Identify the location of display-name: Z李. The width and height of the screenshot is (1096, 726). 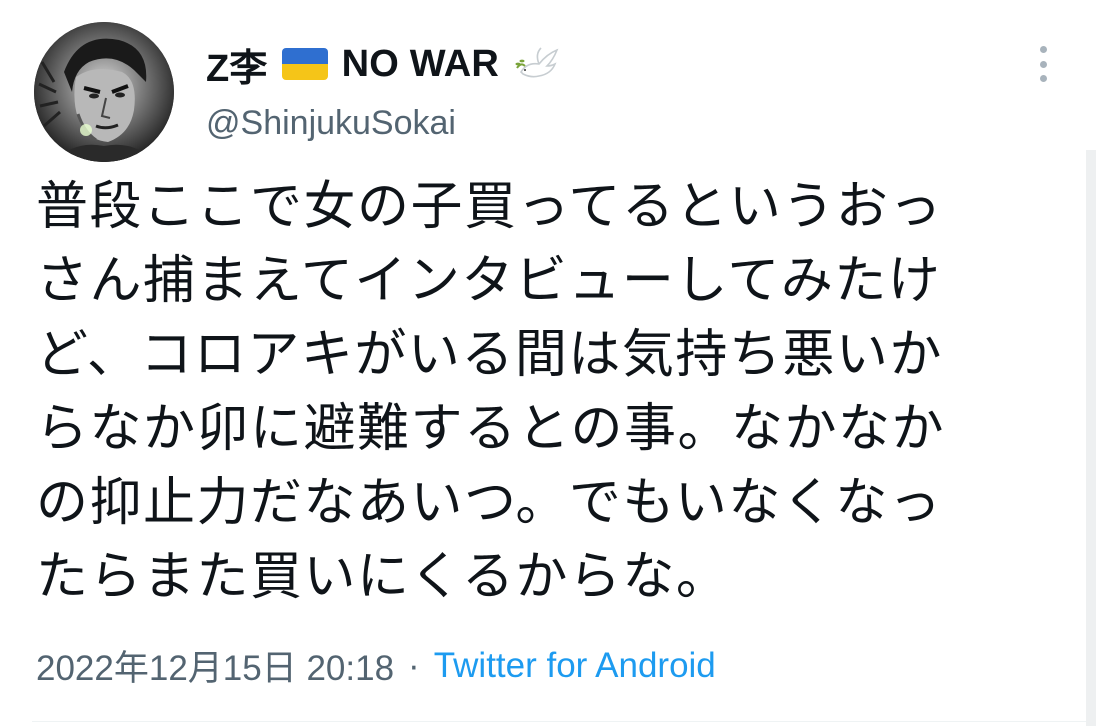
(237, 64).